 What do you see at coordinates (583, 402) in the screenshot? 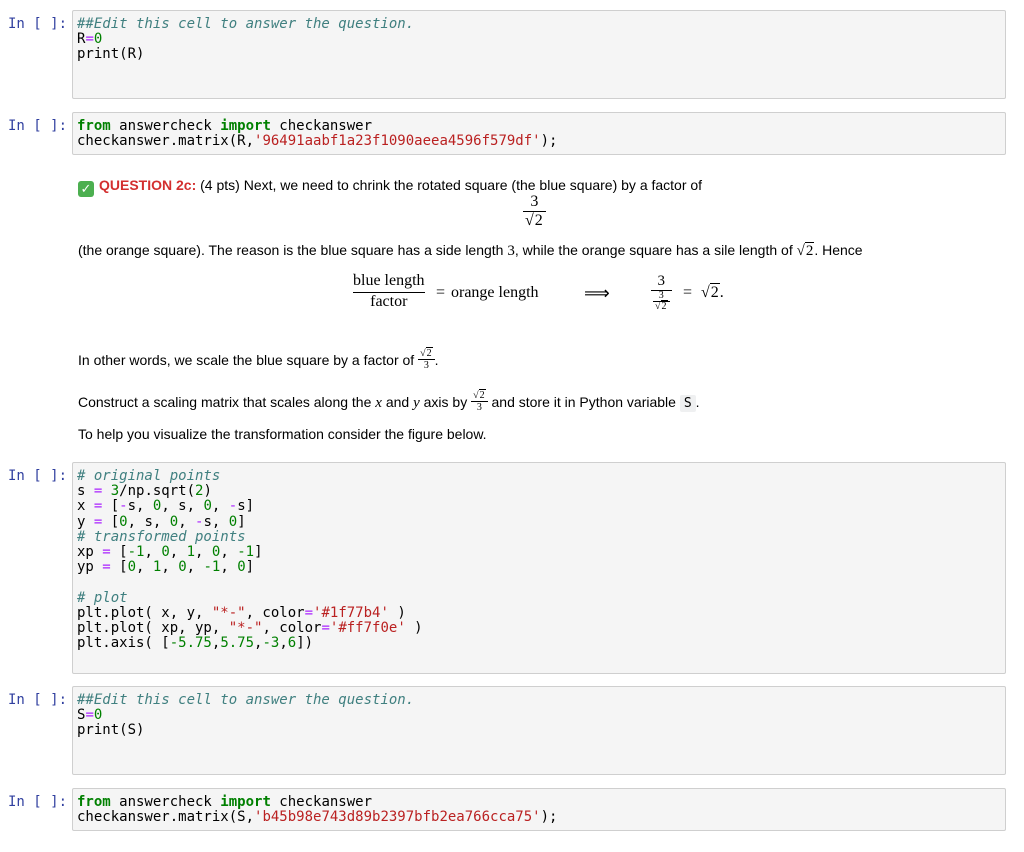
I see `paragraph-text: and store it in Python variable` at bounding box center [583, 402].